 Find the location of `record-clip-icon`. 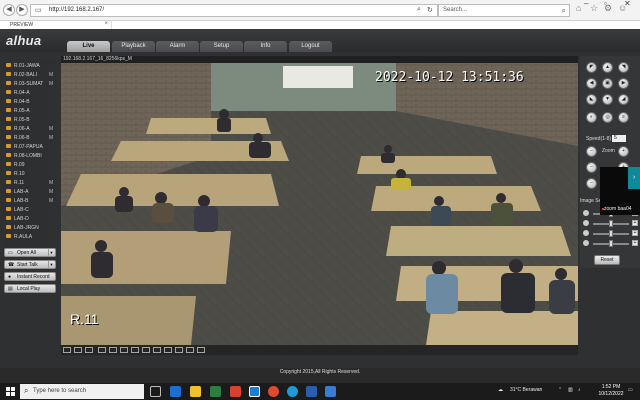

record-clip-icon is located at coordinates (157, 350).